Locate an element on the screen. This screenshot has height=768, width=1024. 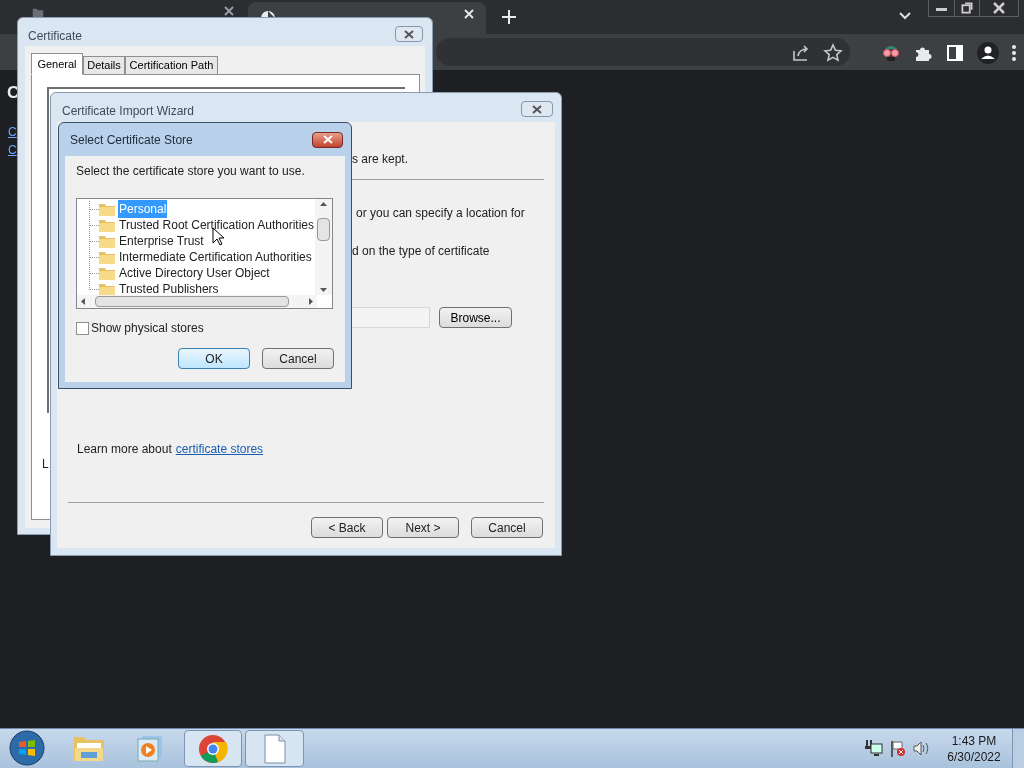
clock-date: 6/30/2022 is located at coordinates (974, 757).